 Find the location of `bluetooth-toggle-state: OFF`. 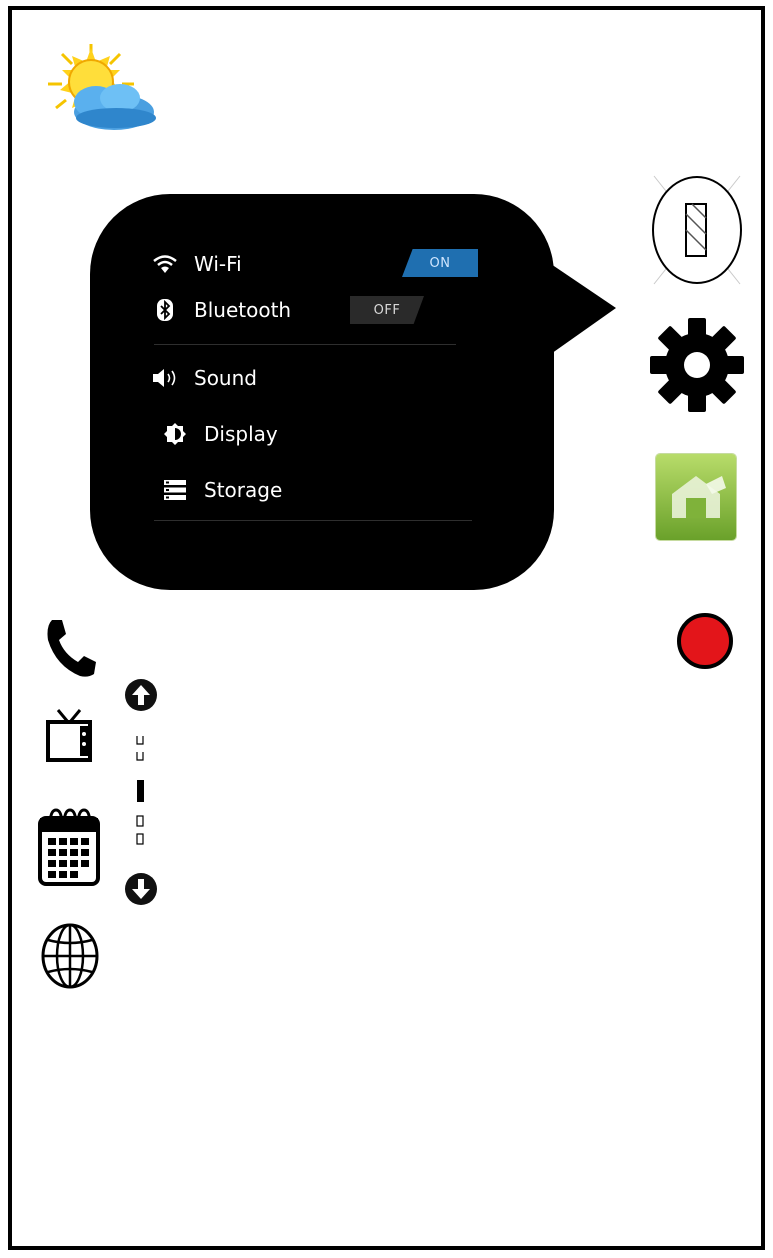

bluetooth-toggle-state: OFF is located at coordinates (387, 310).